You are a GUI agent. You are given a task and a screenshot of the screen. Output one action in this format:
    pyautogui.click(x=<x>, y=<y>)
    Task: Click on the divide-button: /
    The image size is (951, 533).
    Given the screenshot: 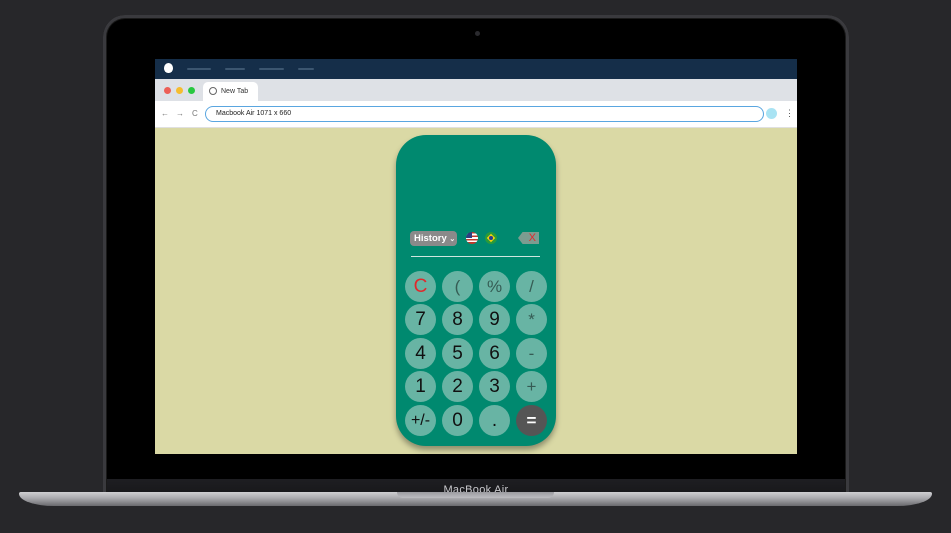 What is the action you would take?
    pyautogui.click(x=531, y=286)
    